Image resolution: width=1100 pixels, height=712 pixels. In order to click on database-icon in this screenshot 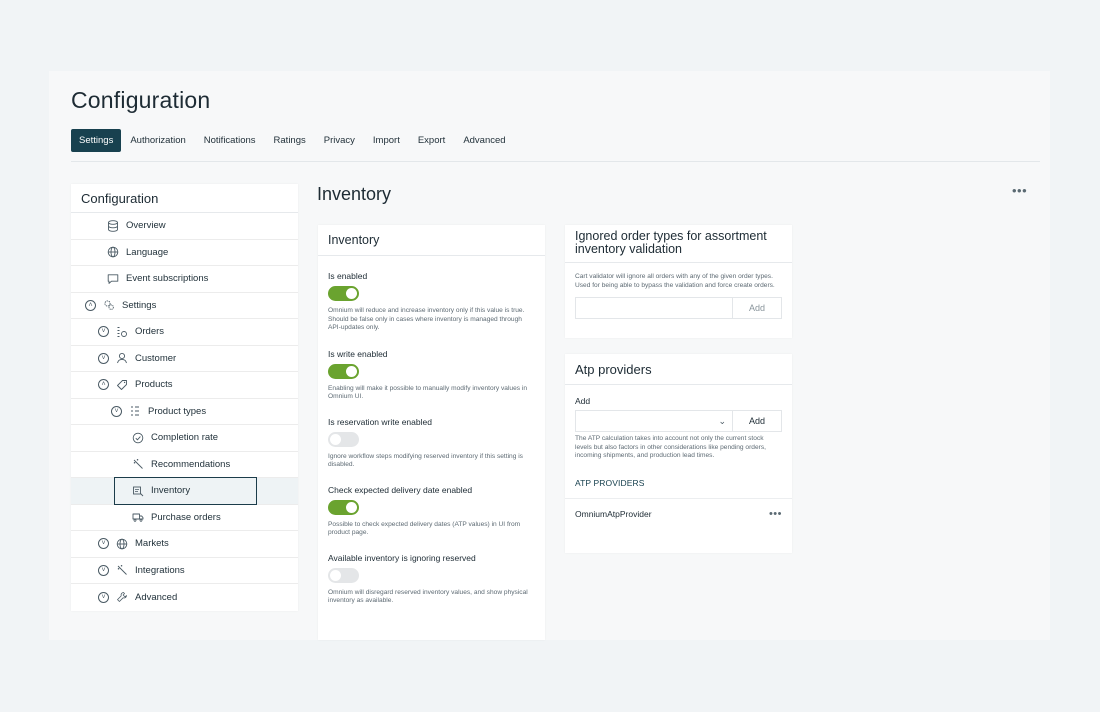, I will do `click(113, 226)`.